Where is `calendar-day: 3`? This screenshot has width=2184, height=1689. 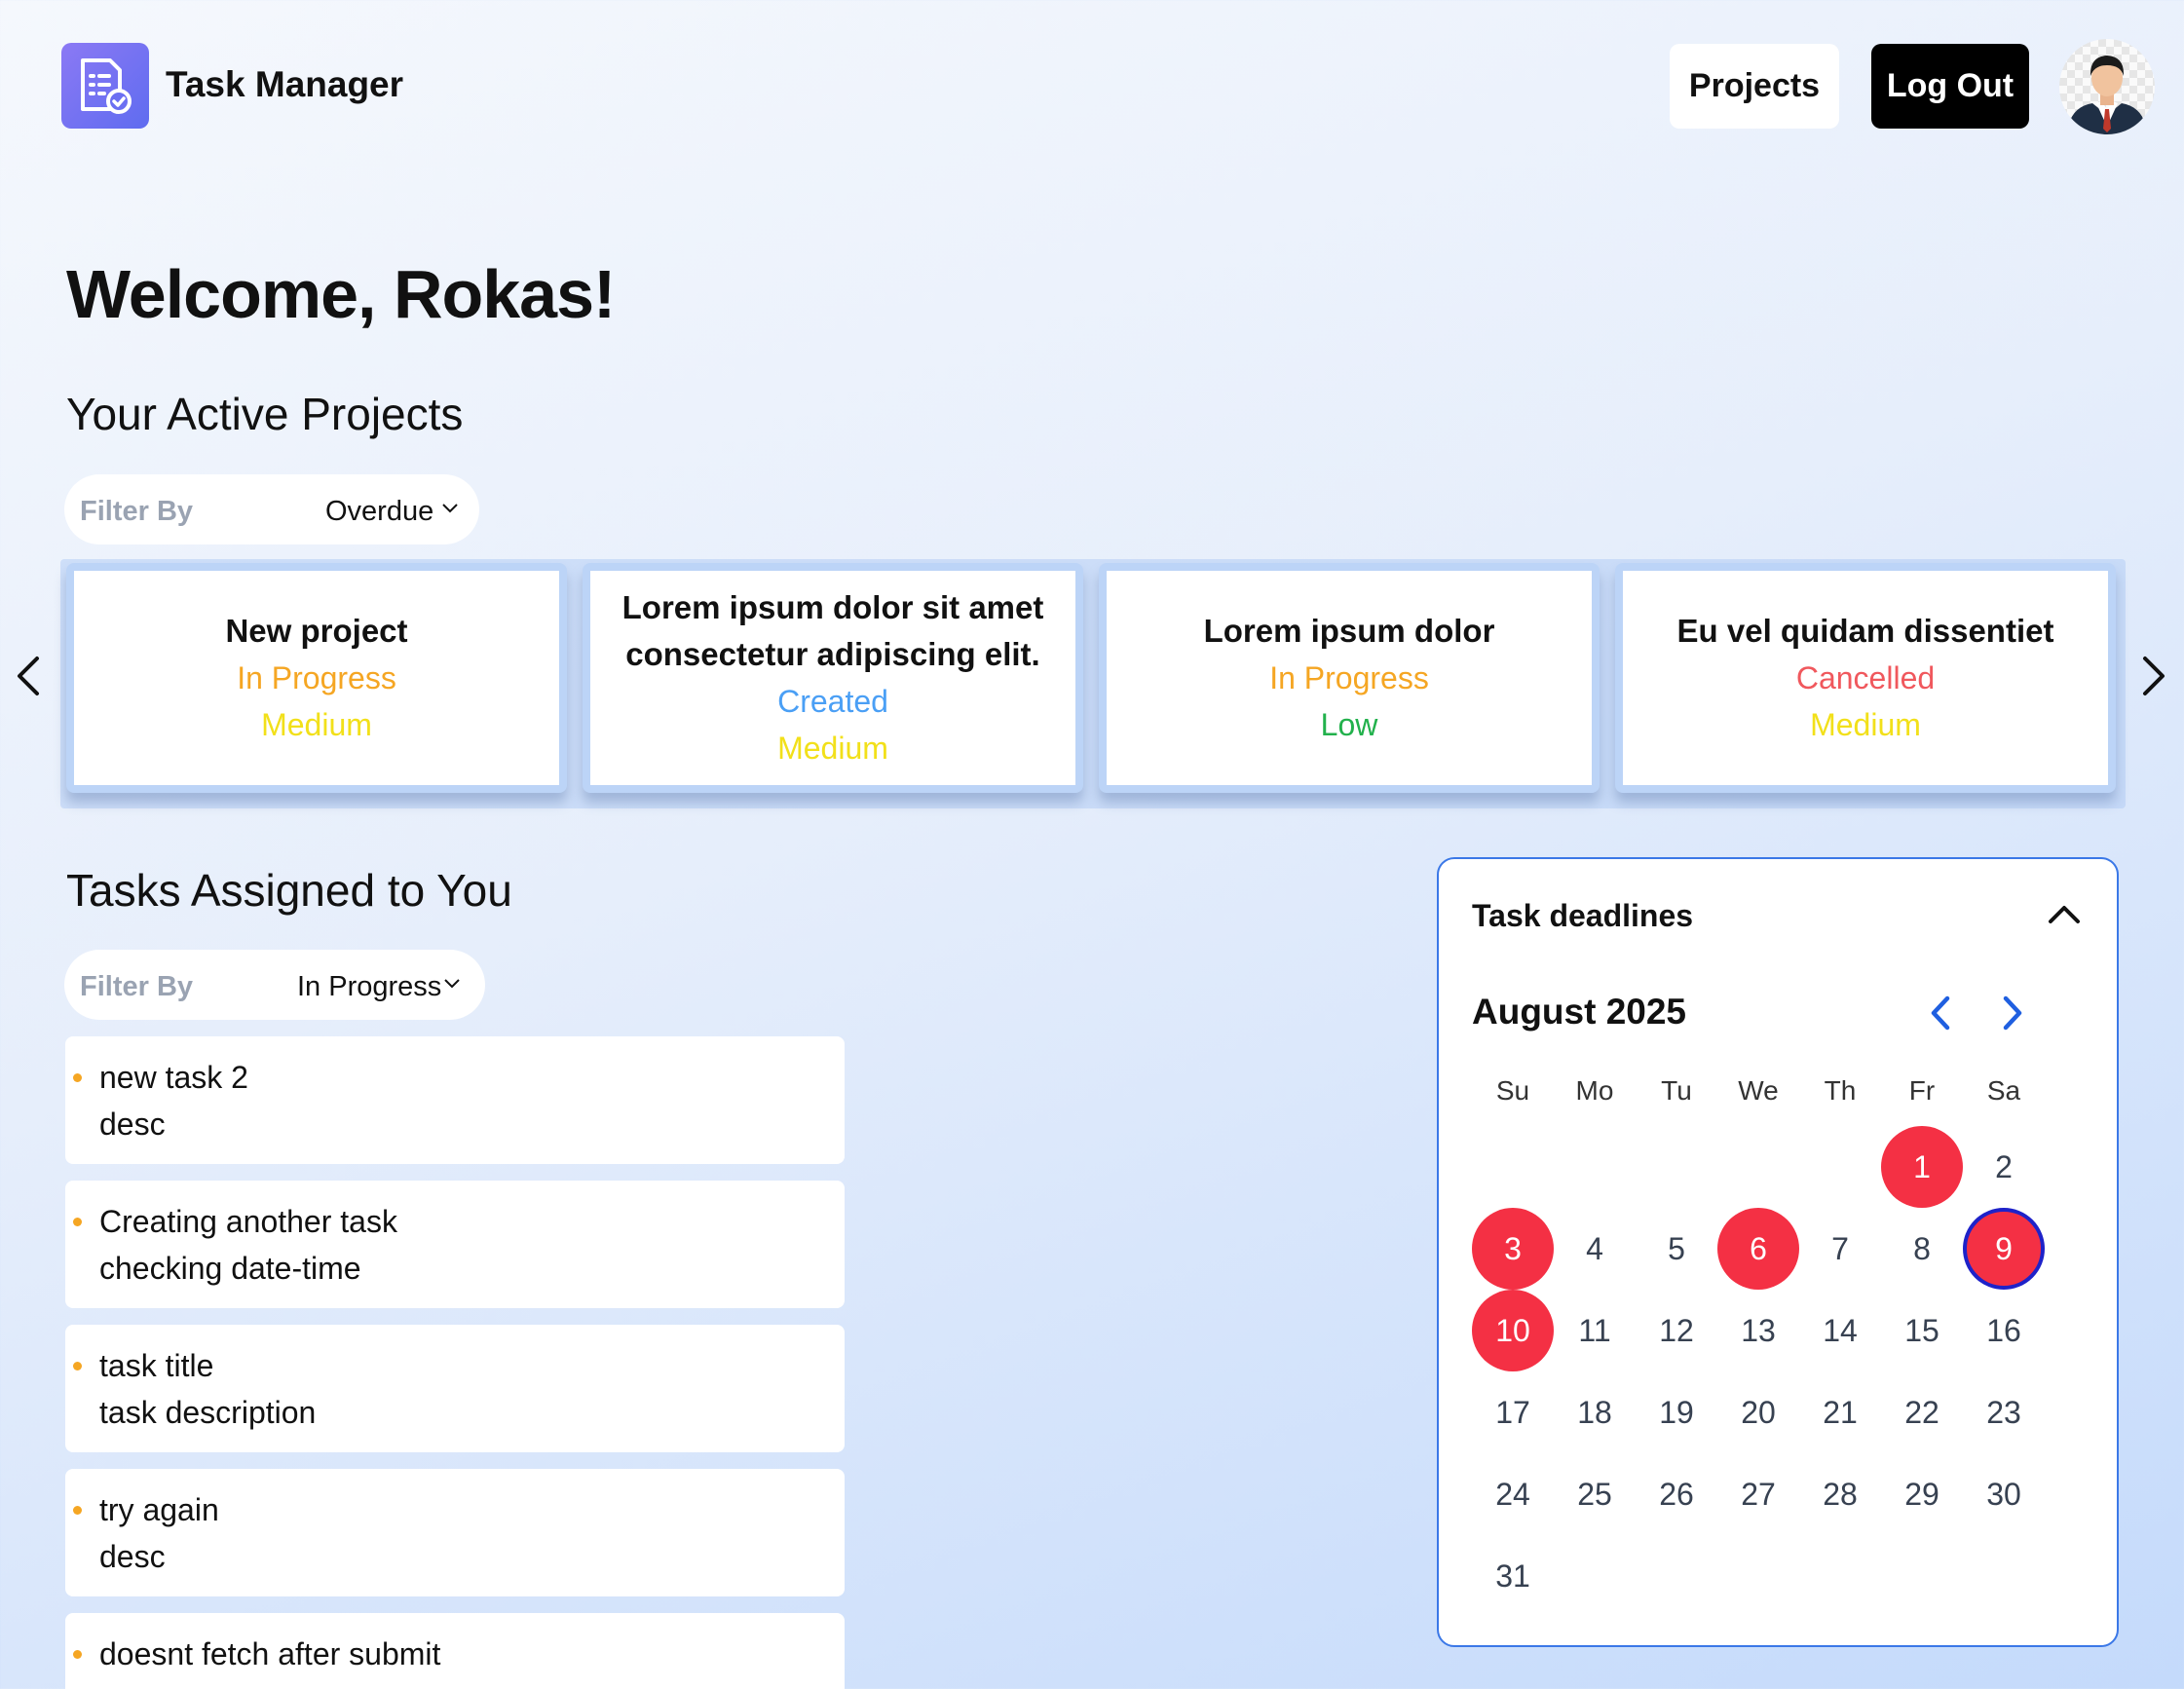 calendar-day: 3 is located at coordinates (1513, 1249).